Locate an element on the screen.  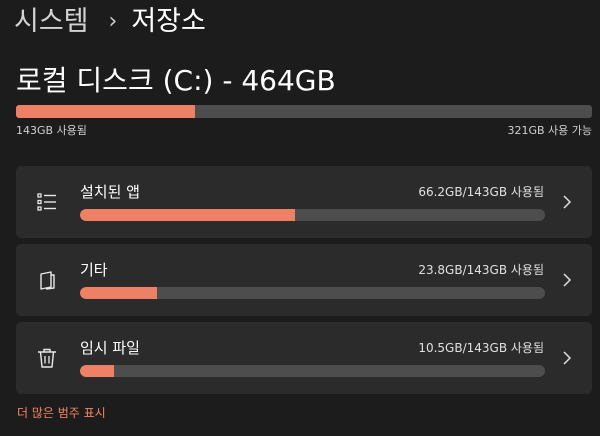
drive-used-label: 143GB 사용됨 is located at coordinates (51, 130).